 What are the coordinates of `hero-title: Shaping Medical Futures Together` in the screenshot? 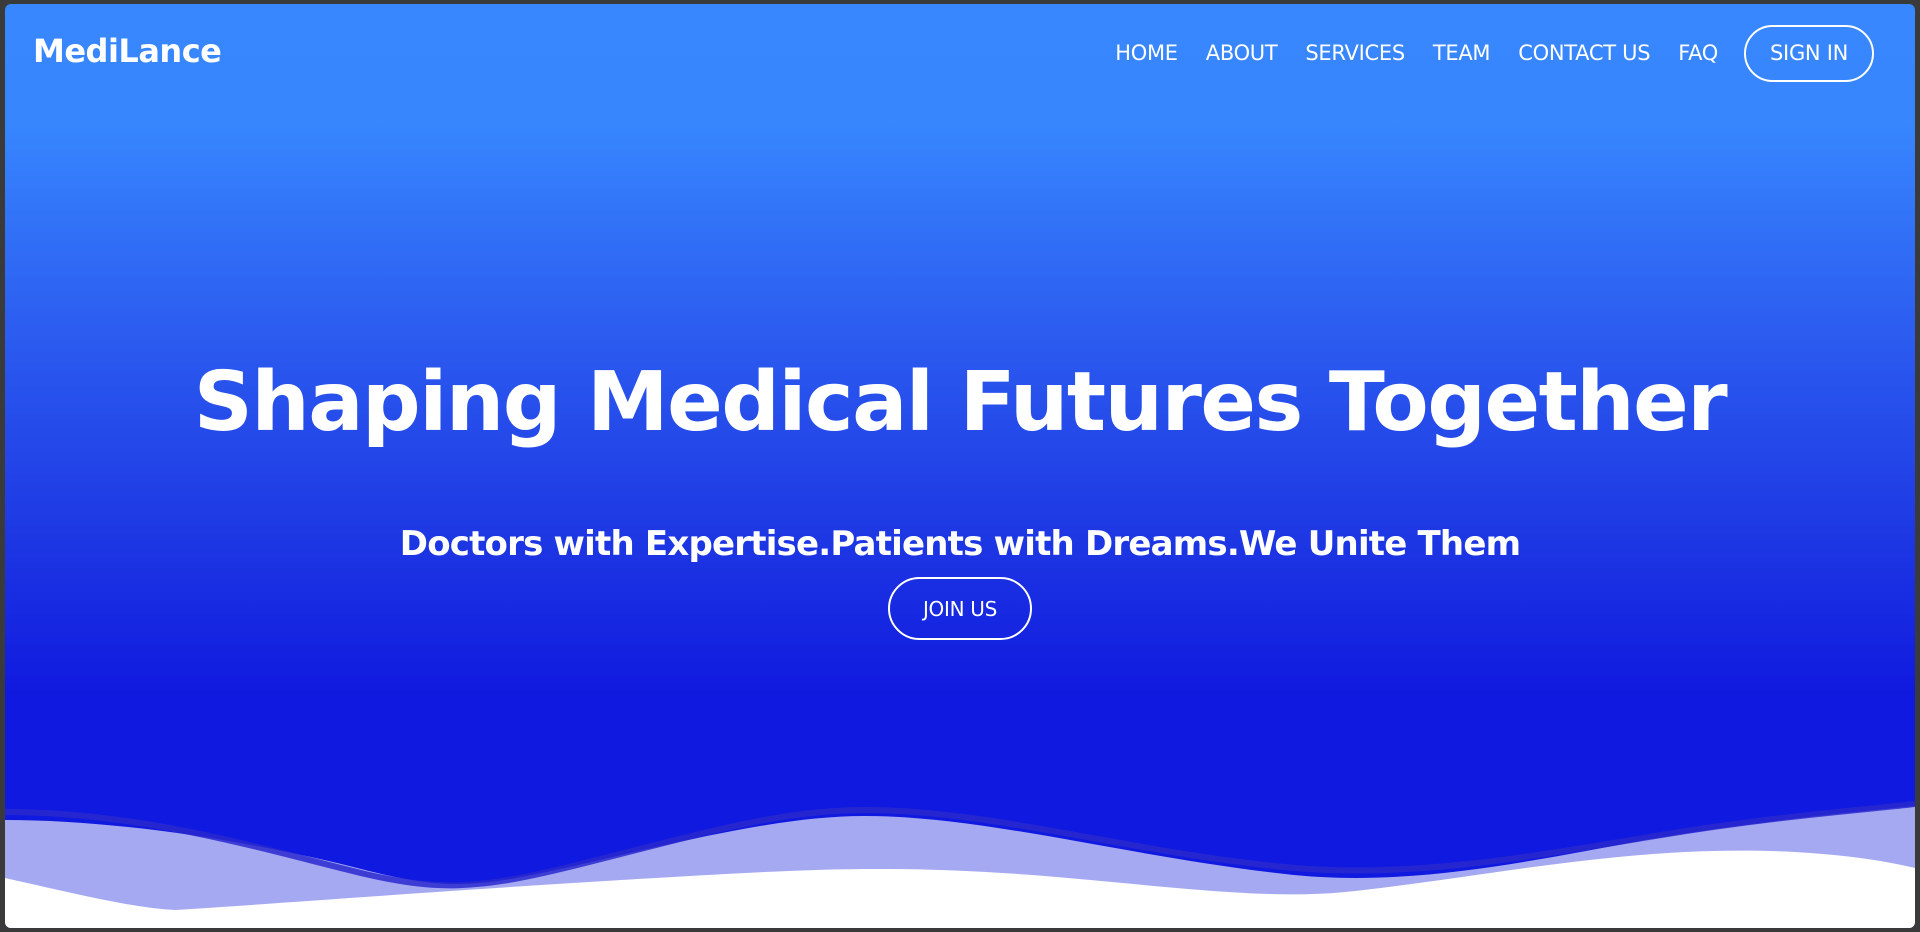 It's located at (960, 402).